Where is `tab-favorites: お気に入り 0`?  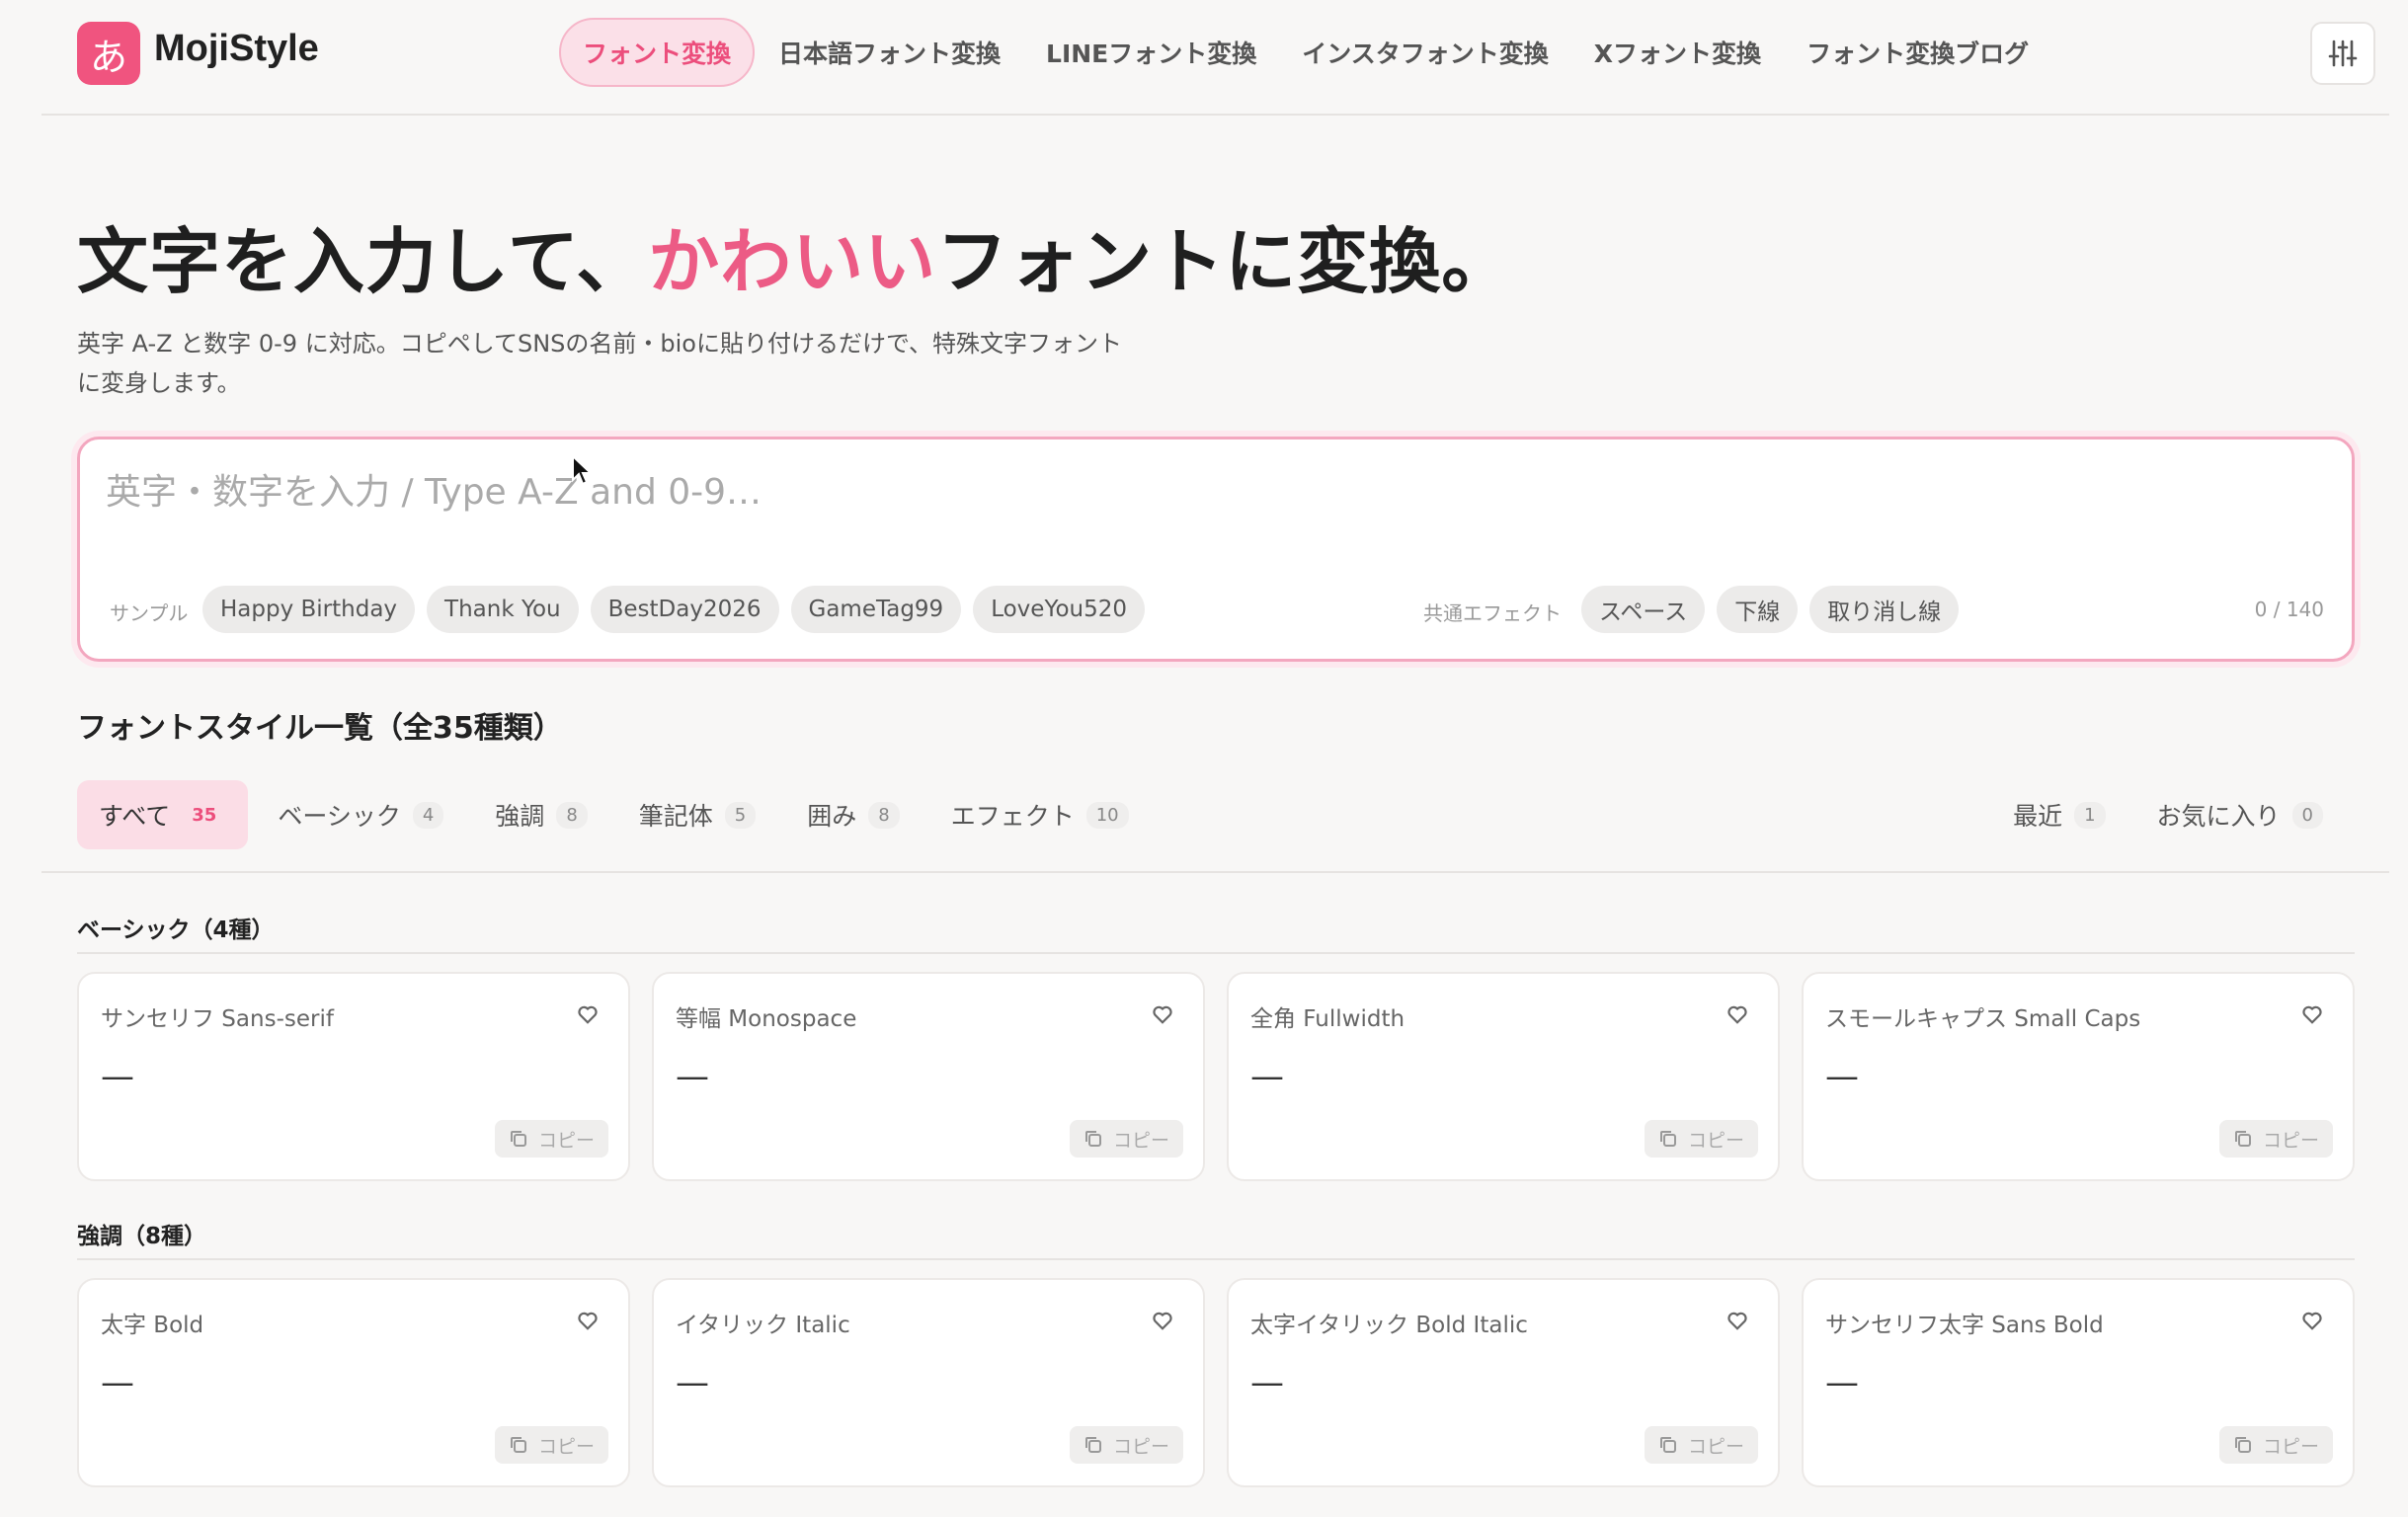
tab-favorites: お気に入り 0 is located at coordinates (2240, 815).